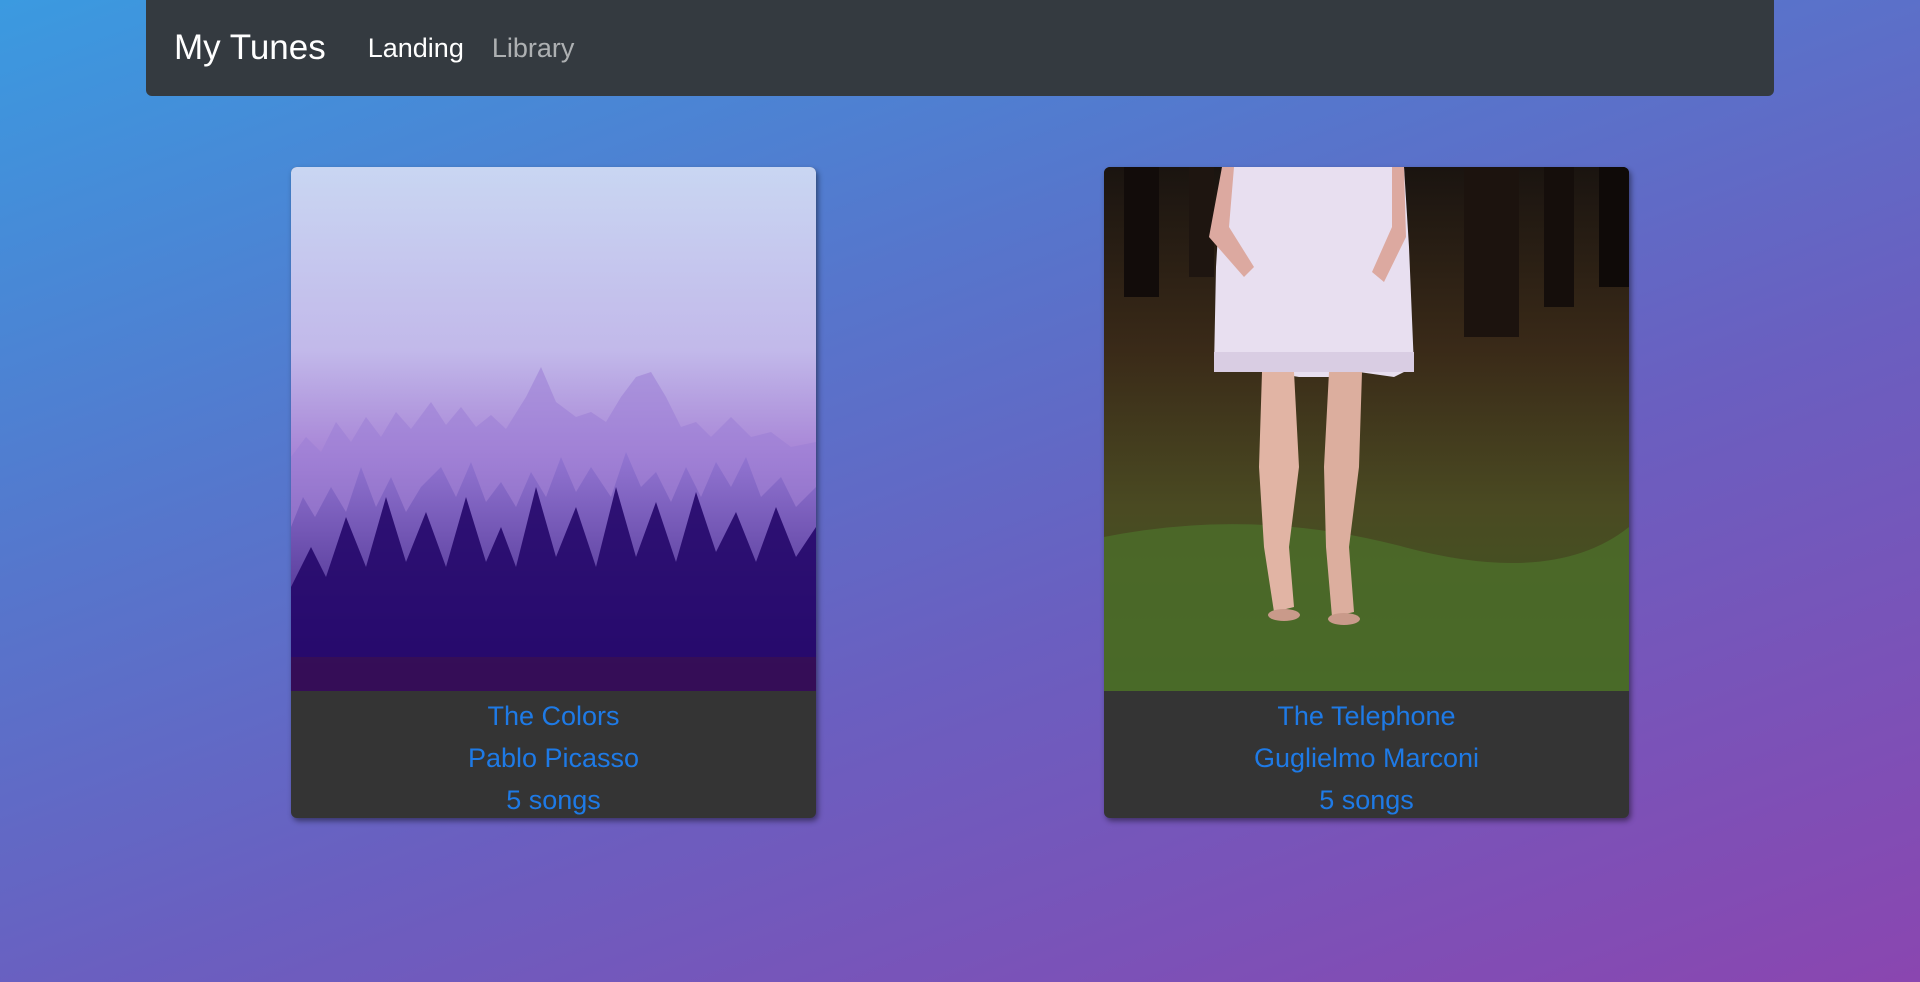 This screenshot has width=1920, height=982. Describe the element at coordinates (553, 758) in the screenshot. I see `album-artist-link: Pablo Picasso` at that location.